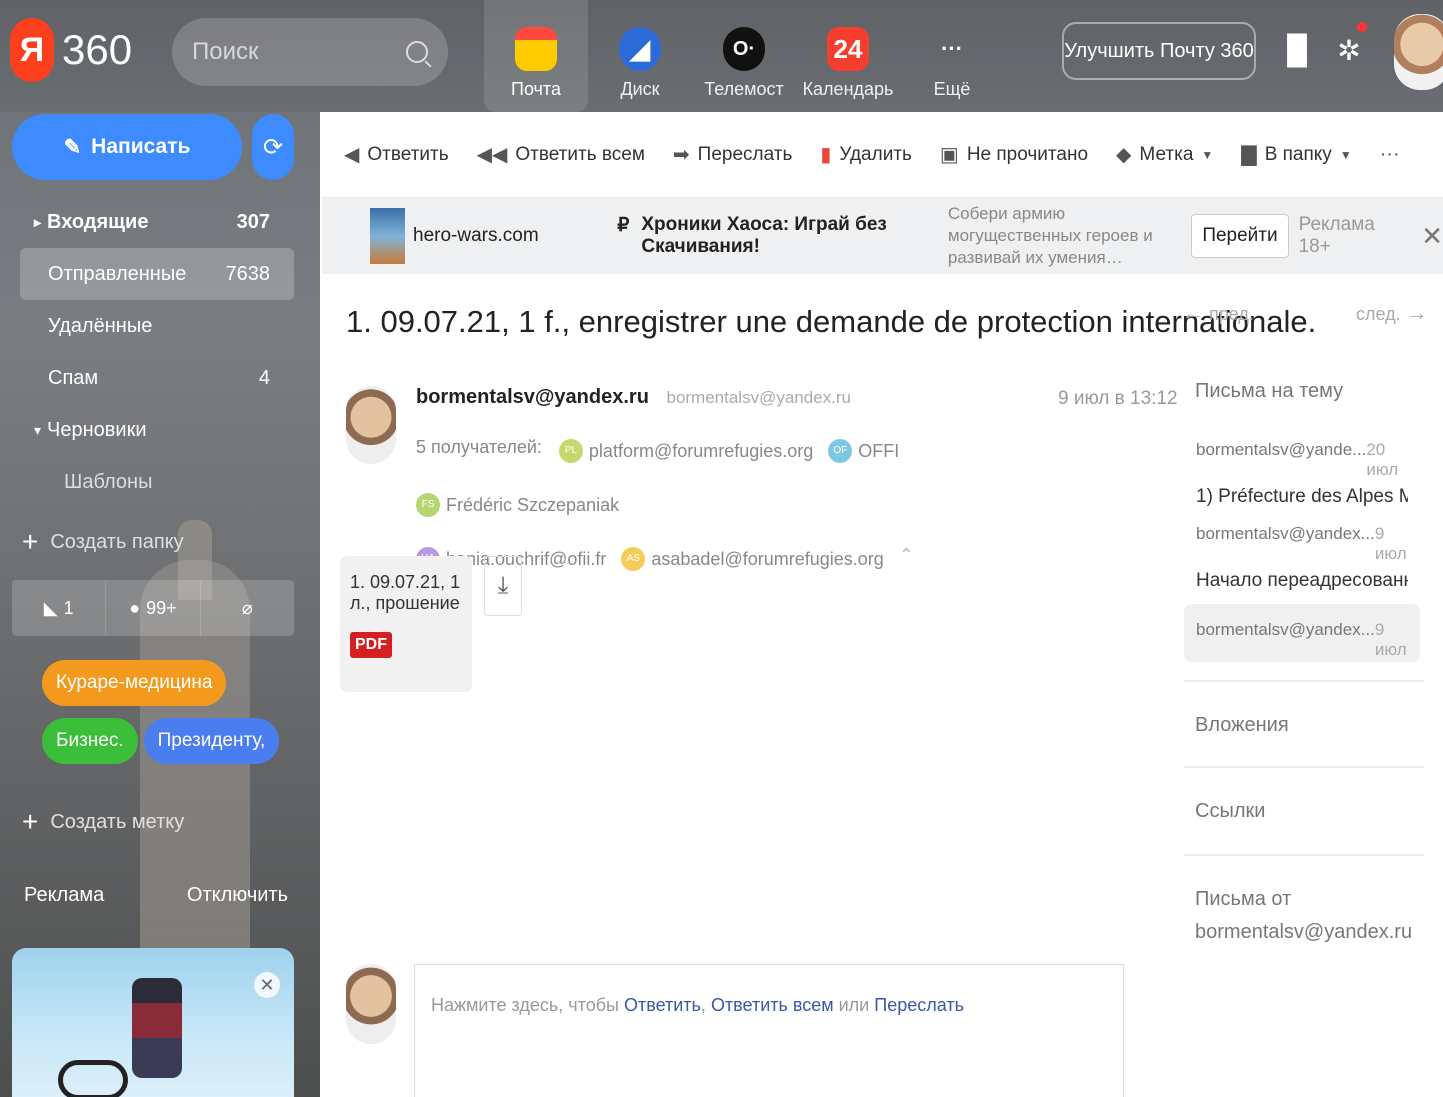 This screenshot has width=1443, height=1097. What do you see at coordinates (371, 1004) in the screenshot?
I see `my-avatar` at bounding box center [371, 1004].